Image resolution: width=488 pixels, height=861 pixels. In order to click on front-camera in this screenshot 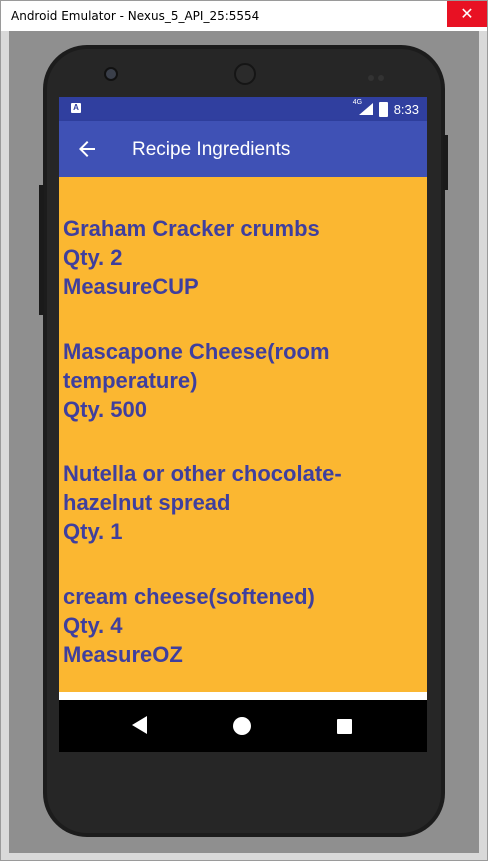, I will do `click(111, 74)`.